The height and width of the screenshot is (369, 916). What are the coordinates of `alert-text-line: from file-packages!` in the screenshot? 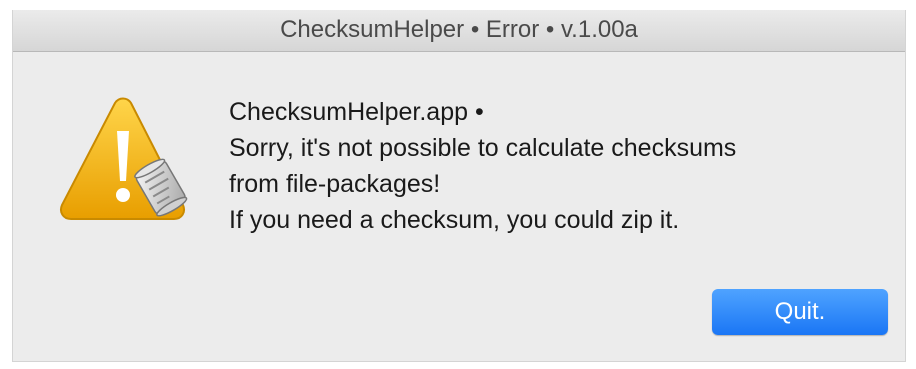 It's located at (335, 184).